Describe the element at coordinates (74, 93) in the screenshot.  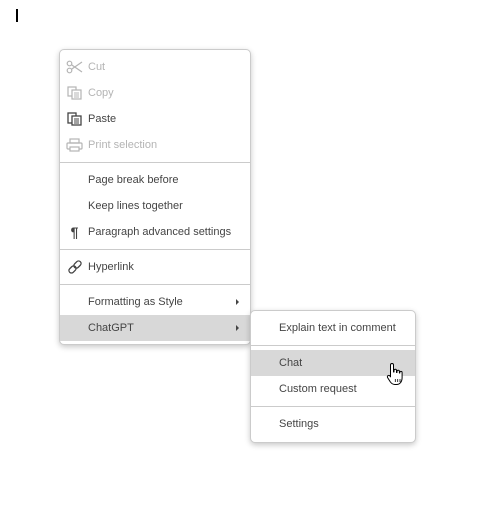
I see `copy-icon` at that location.